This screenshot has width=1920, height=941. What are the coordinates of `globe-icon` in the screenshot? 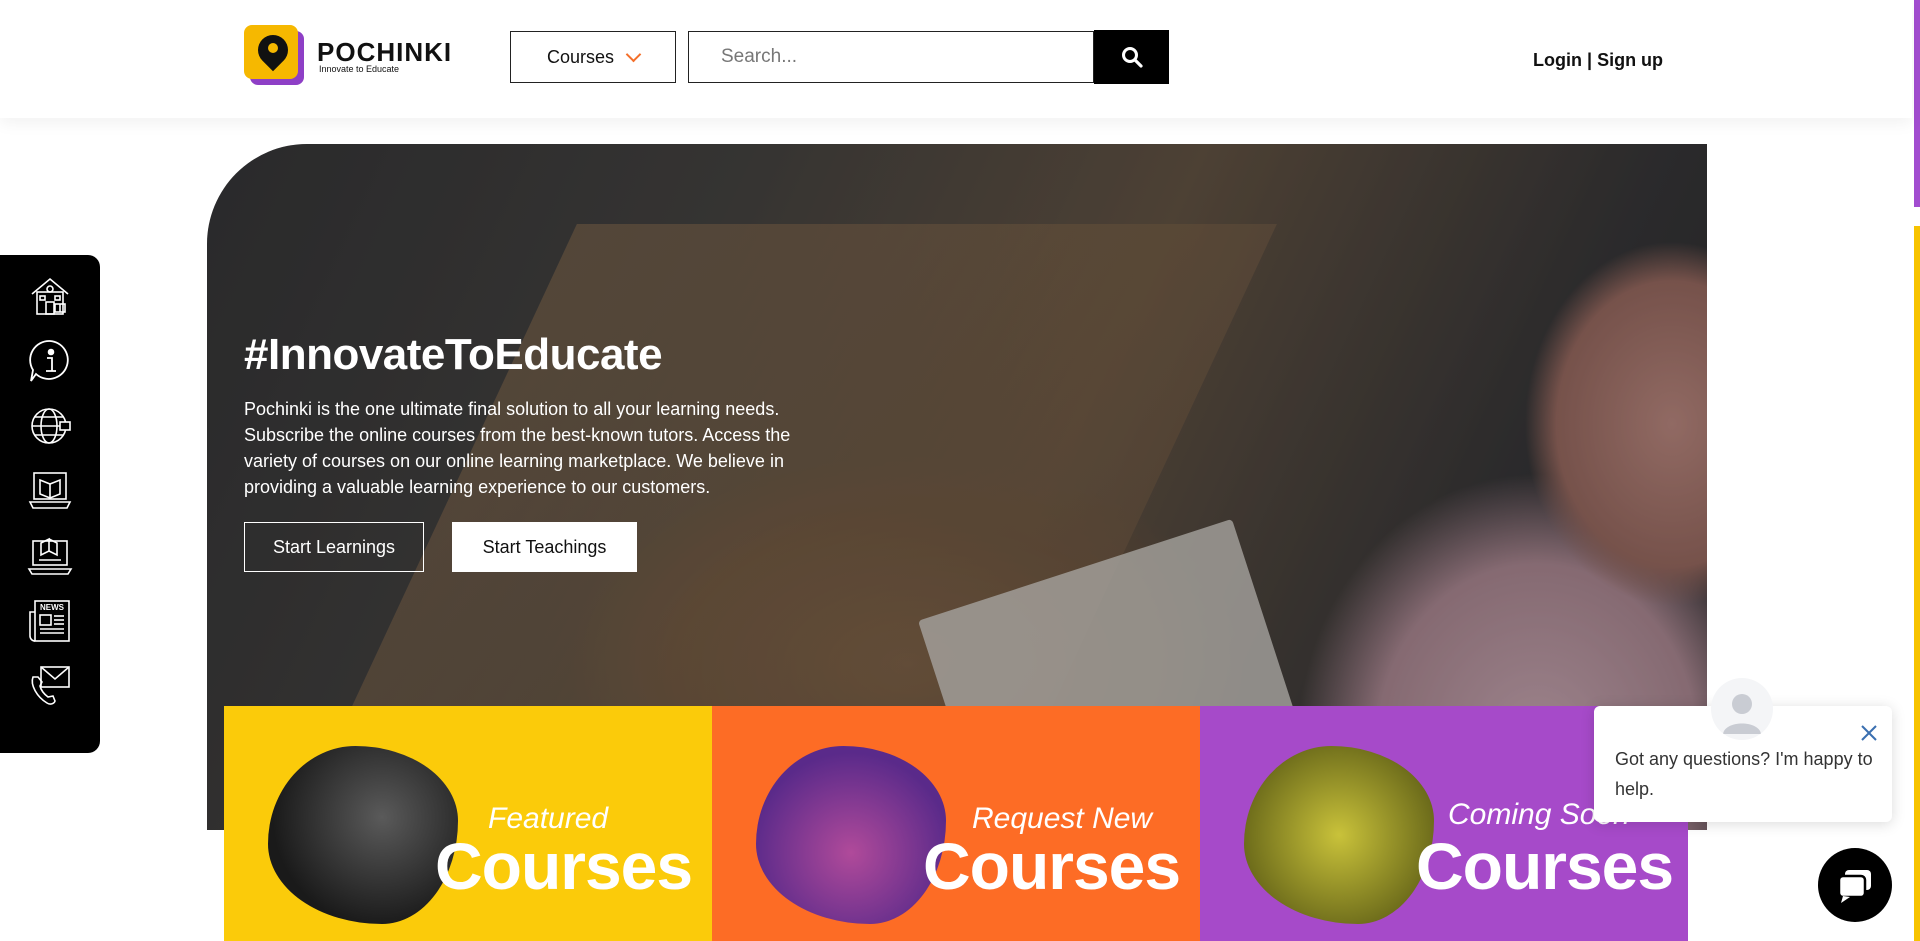 It's located at (51, 426).